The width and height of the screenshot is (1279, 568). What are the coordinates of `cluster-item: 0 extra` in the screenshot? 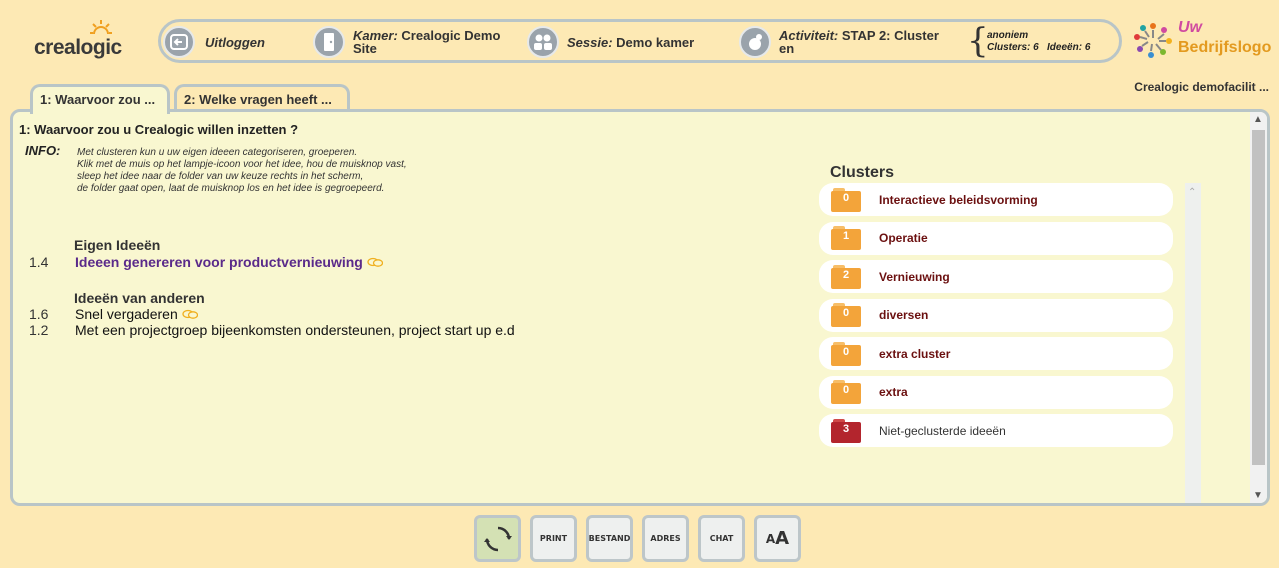 It's located at (996, 392).